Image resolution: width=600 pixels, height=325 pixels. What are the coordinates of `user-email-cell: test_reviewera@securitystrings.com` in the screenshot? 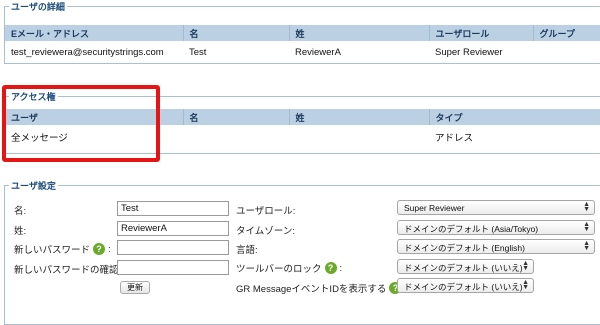 It's located at (87, 52).